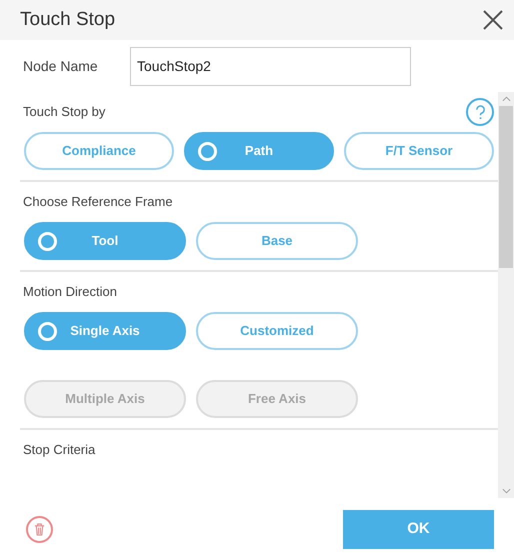 This screenshot has width=514, height=560. Describe the element at coordinates (277, 241) in the screenshot. I see `option-button: Base` at that location.